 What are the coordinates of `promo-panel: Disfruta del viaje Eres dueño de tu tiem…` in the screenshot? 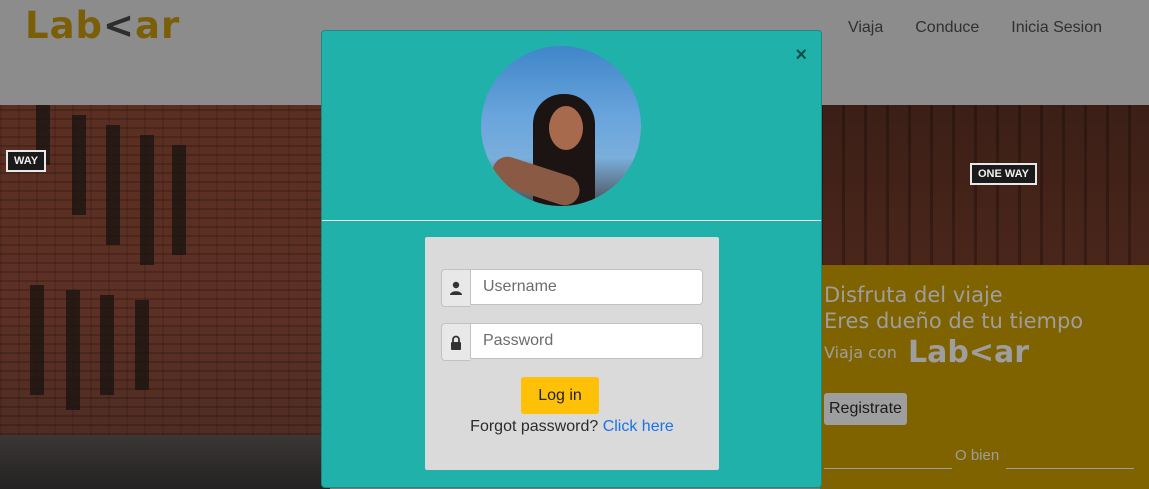 It's located at (984, 377).